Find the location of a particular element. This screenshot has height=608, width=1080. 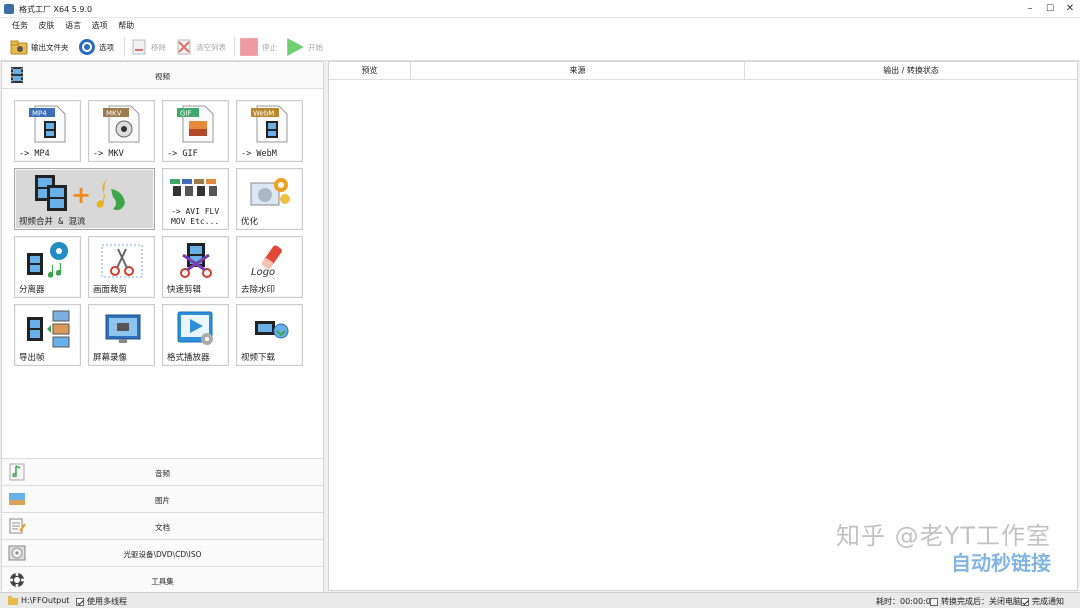

column-source: 来源 is located at coordinates (578, 71).